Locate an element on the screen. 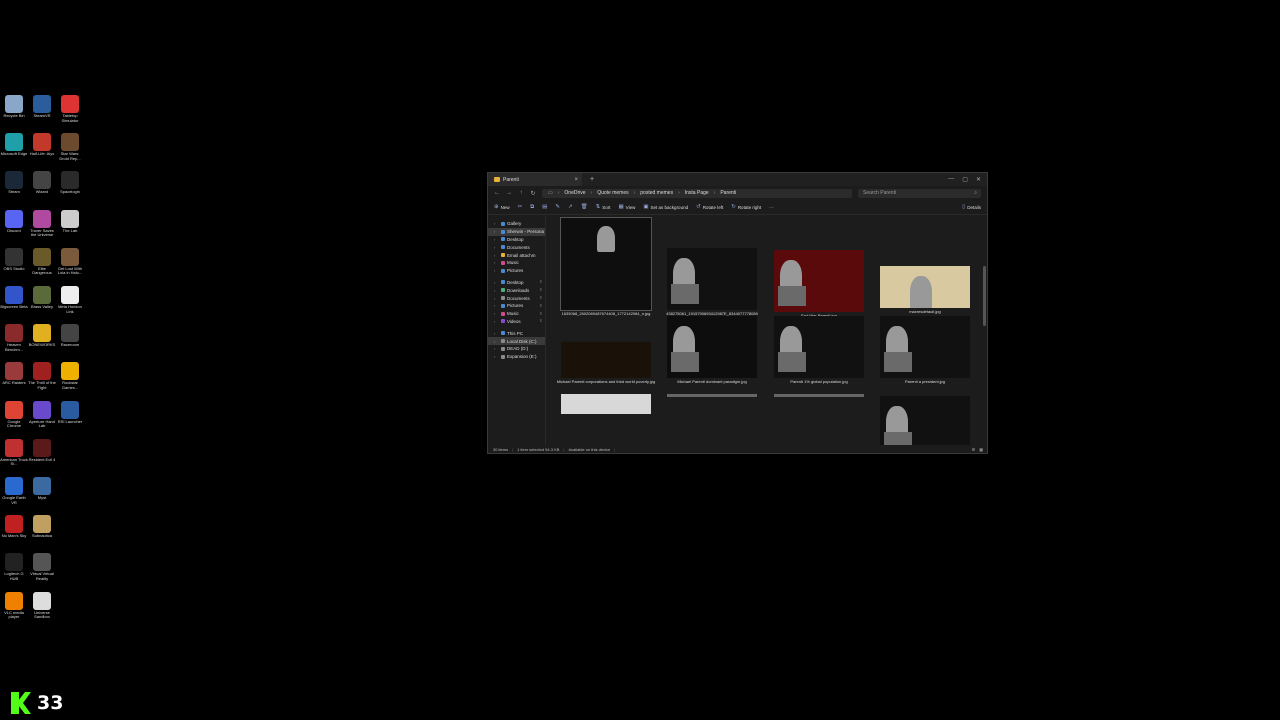 This screenshot has width=1280, height=720. nav-item: › Expansion (E:) is located at coordinates (516, 357).